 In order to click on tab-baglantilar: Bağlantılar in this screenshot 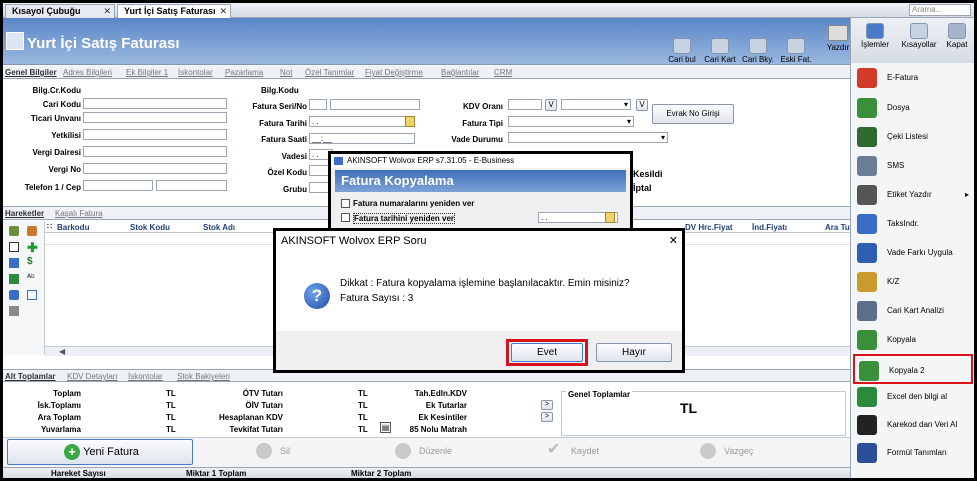, I will do `click(460, 73)`.